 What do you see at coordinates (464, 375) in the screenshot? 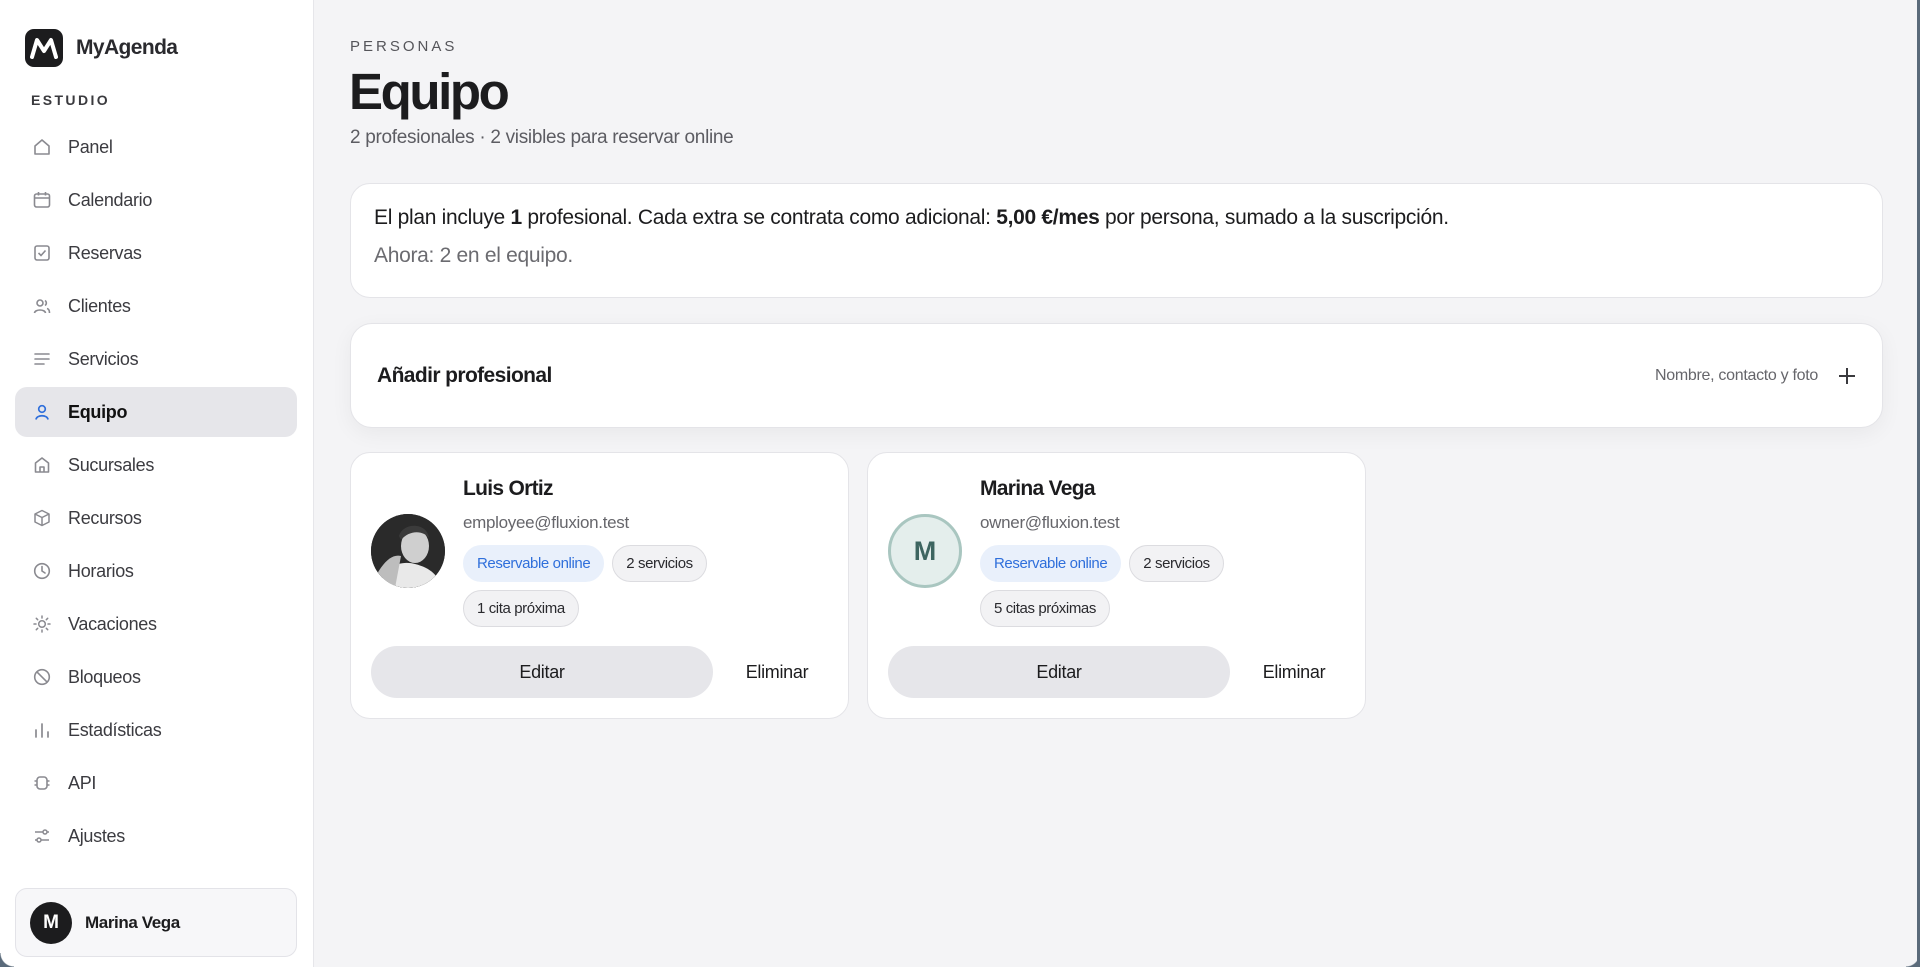
I see `add-professional-title: Añadir profesional` at bounding box center [464, 375].